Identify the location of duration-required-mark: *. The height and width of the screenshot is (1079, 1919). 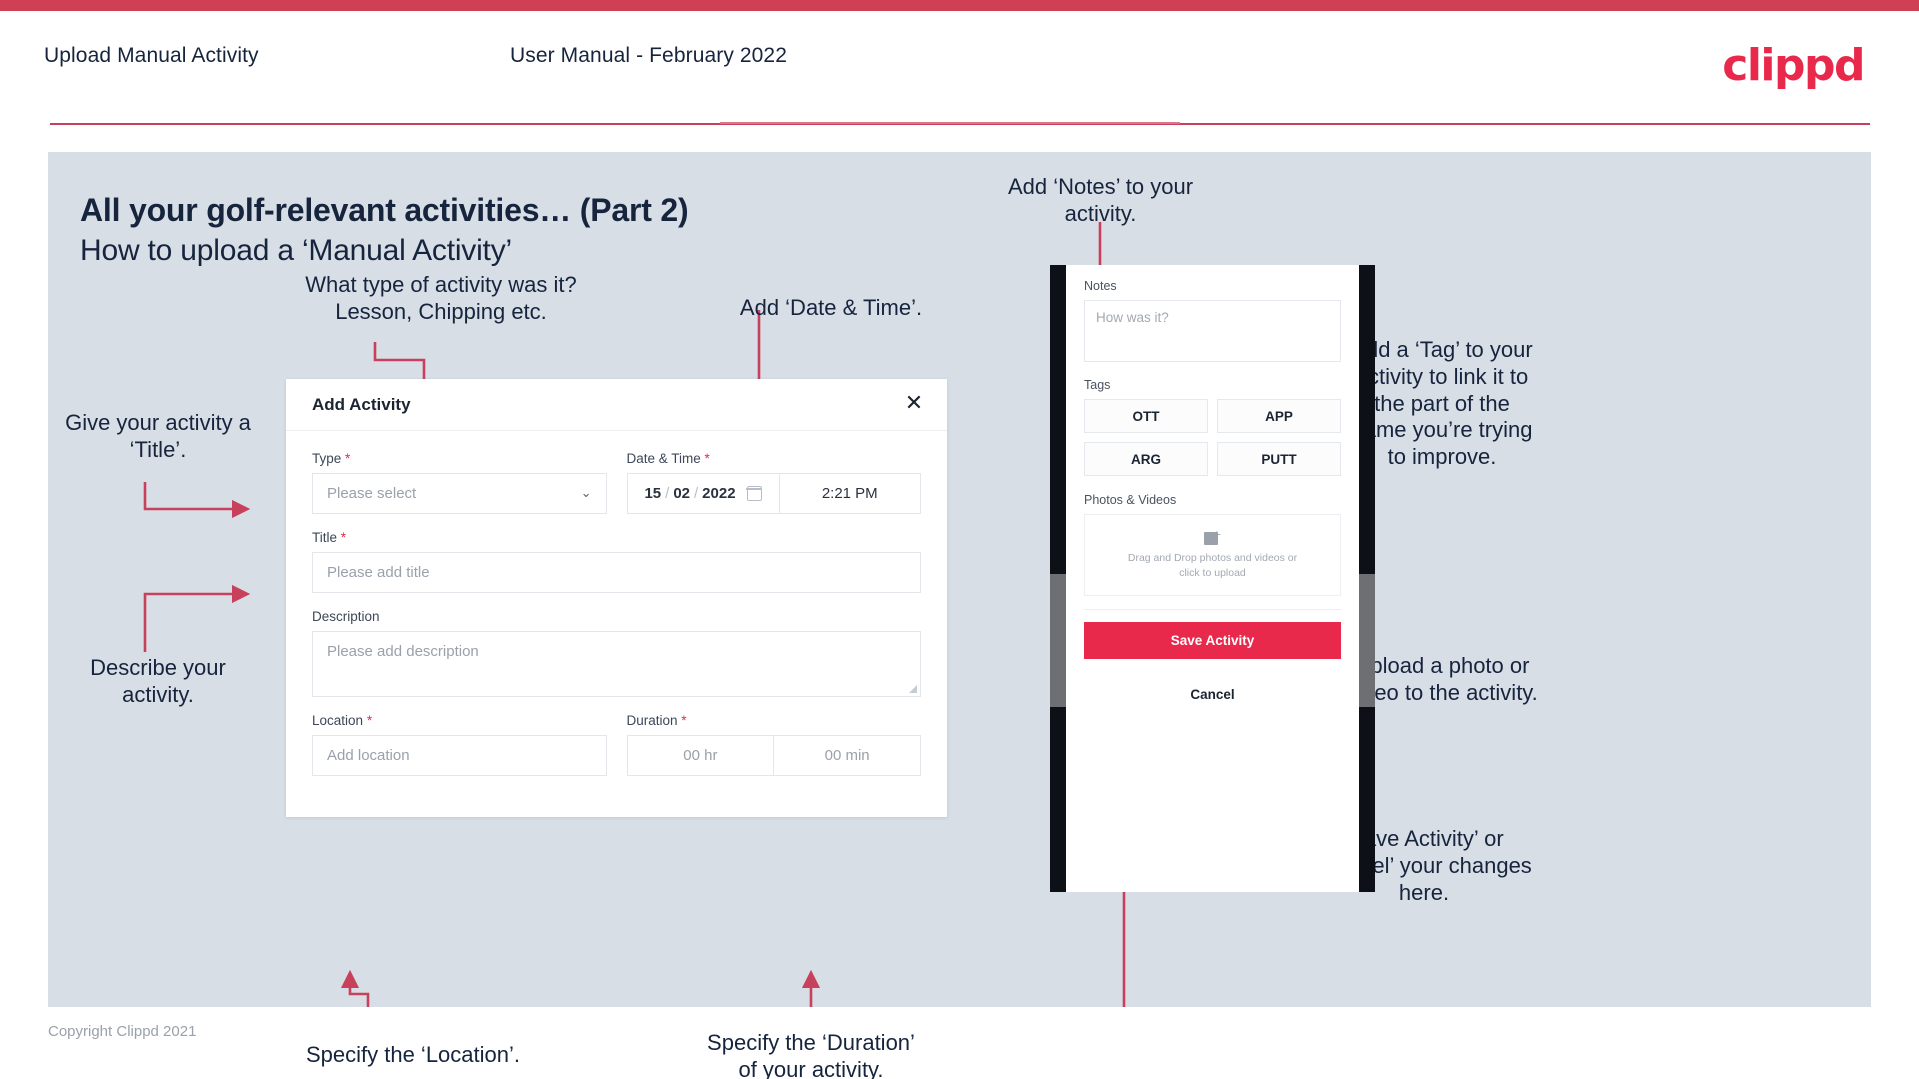
(684, 720).